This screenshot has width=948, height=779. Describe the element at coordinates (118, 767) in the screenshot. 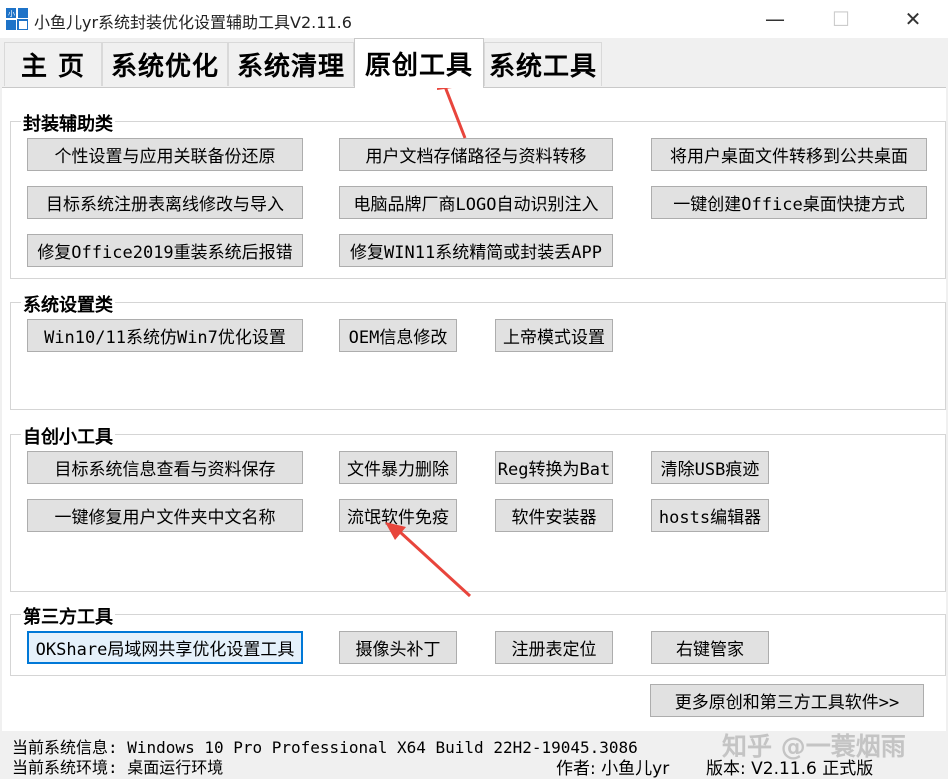

I see `system-env-text: 当前系统环境: 桌面运行环境` at that location.